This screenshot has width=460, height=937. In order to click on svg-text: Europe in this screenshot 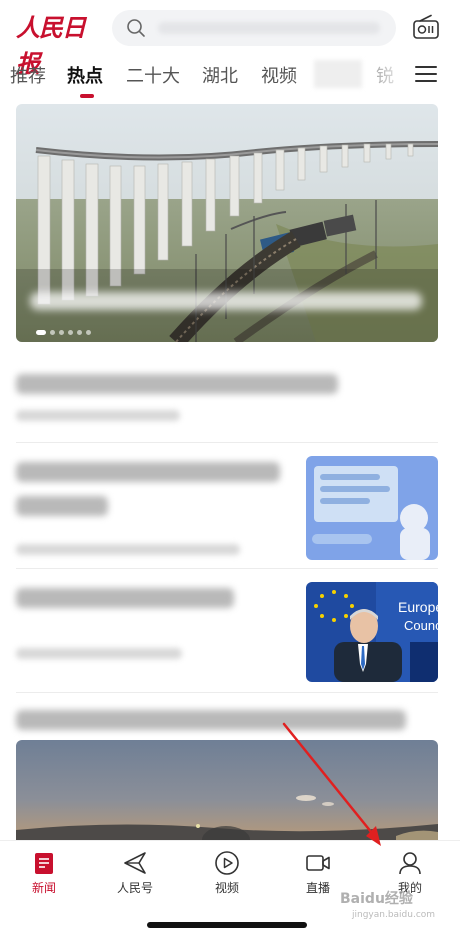, I will do `click(418, 607)`.